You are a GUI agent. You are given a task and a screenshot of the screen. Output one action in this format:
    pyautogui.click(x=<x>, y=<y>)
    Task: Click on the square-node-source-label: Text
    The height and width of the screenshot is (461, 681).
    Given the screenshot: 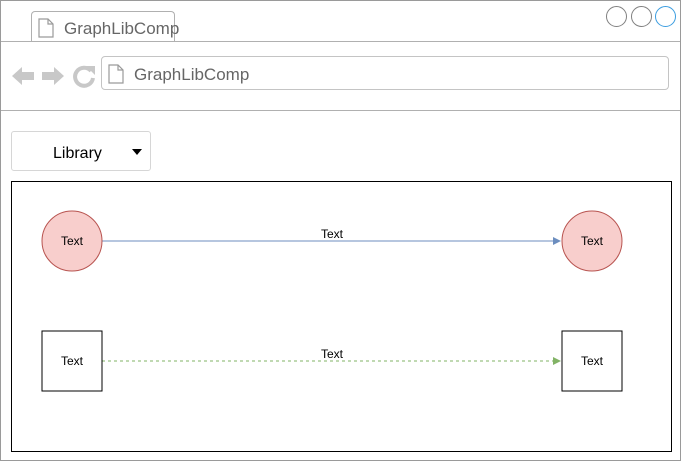 What is the action you would take?
    pyautogui.click(x=72, y=361)
    